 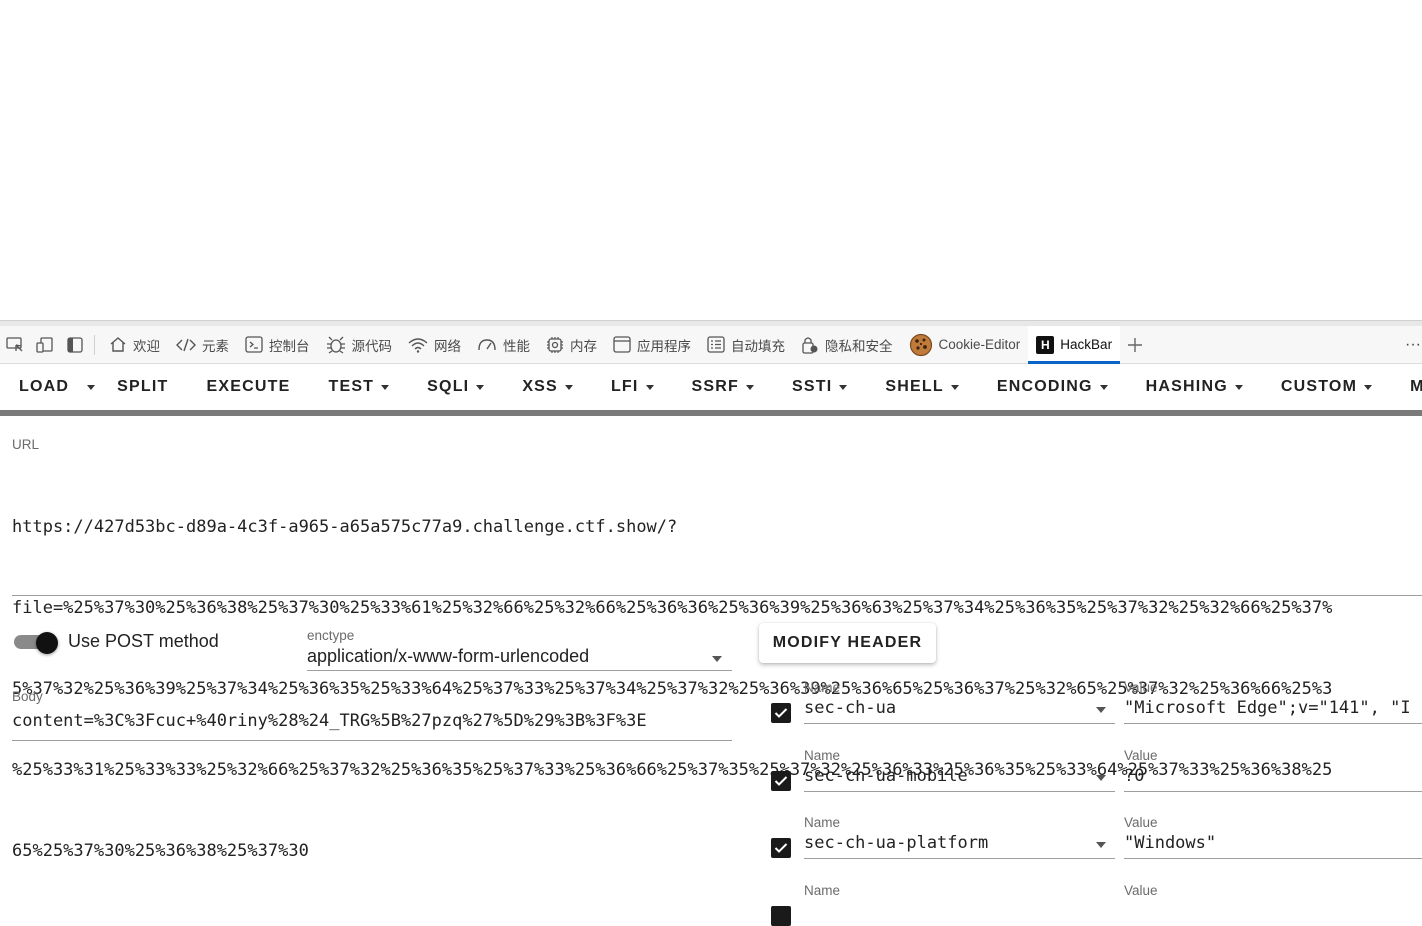 I want to click on hackbar-logo-icon: H, so click(x=1045, y=344).